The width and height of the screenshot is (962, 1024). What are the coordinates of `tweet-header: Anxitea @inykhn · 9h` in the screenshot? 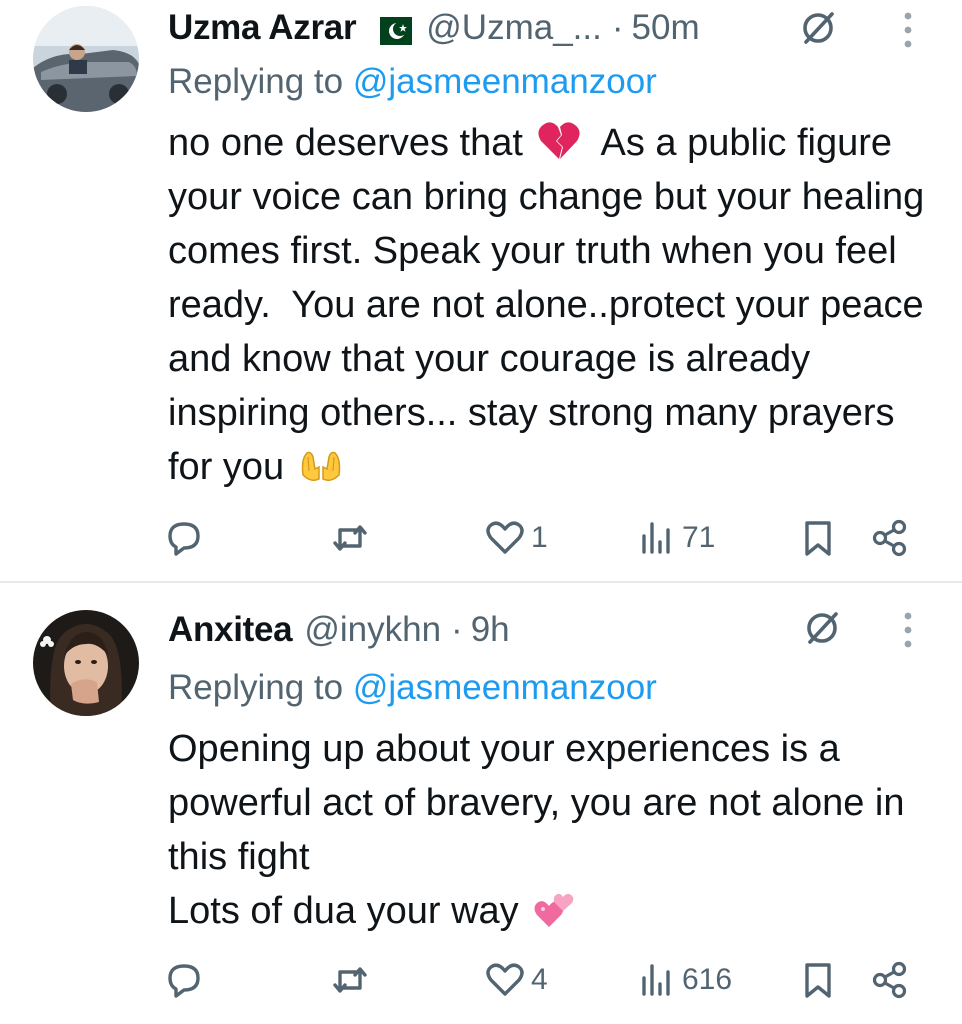 It's located at (339, 630).